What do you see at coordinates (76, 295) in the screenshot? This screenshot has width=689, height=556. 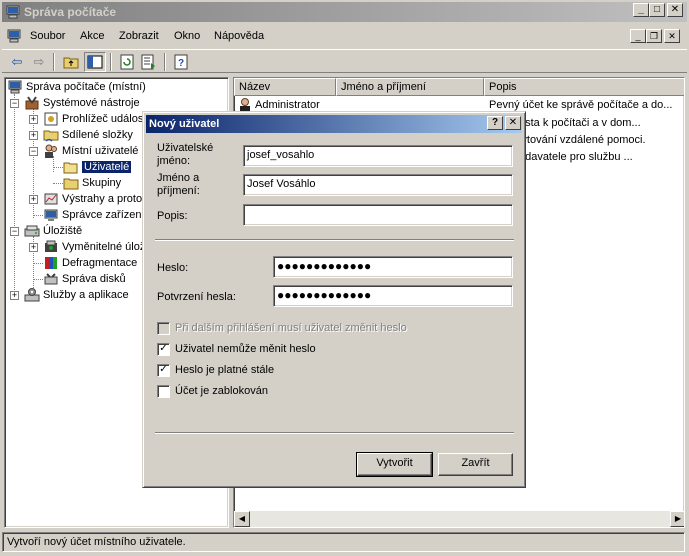 I see `tree-item-sluzby: Služby a aplikace` at bounding box center [76, 295].